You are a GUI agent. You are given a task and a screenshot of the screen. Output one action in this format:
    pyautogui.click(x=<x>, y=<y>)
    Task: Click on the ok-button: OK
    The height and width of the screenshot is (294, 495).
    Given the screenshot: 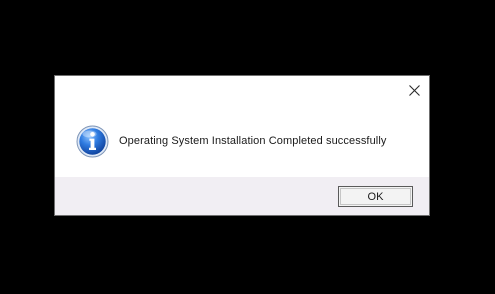 What is the action you would take?
    pyautogui.click(x=375, y=196)
    